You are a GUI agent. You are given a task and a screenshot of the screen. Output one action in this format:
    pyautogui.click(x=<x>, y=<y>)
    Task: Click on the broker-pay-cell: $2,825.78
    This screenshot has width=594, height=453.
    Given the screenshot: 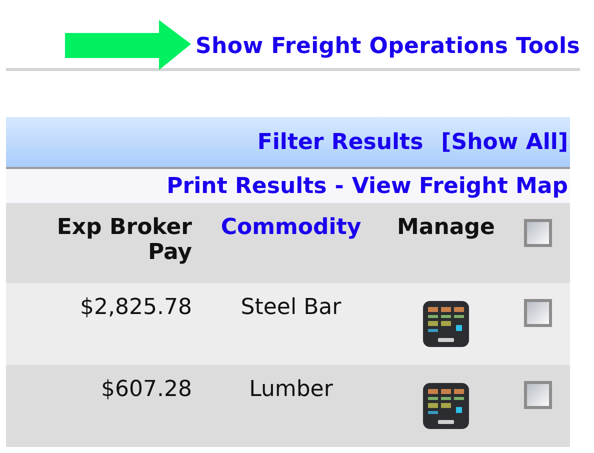 What is the action you would take?
    pyautogui.click(x=136, y=307)
    